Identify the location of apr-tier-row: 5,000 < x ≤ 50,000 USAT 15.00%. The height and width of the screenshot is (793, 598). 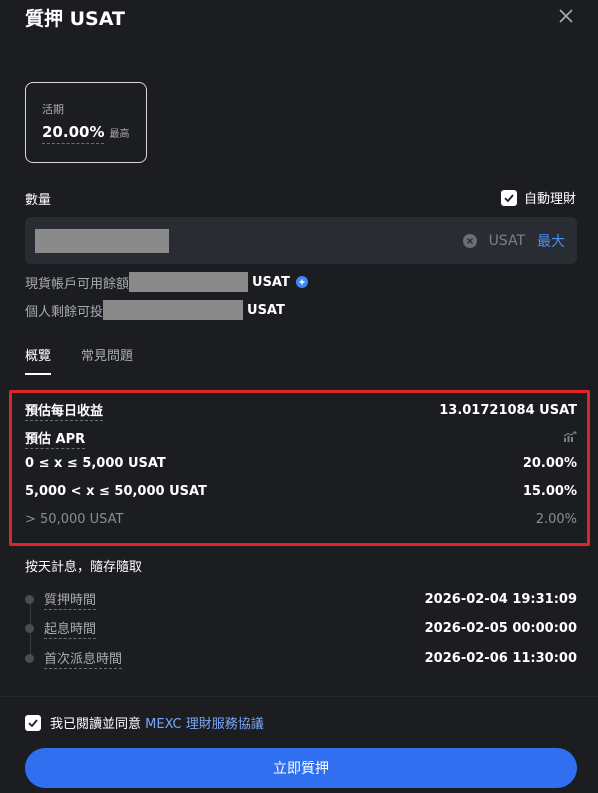
(301, 491).